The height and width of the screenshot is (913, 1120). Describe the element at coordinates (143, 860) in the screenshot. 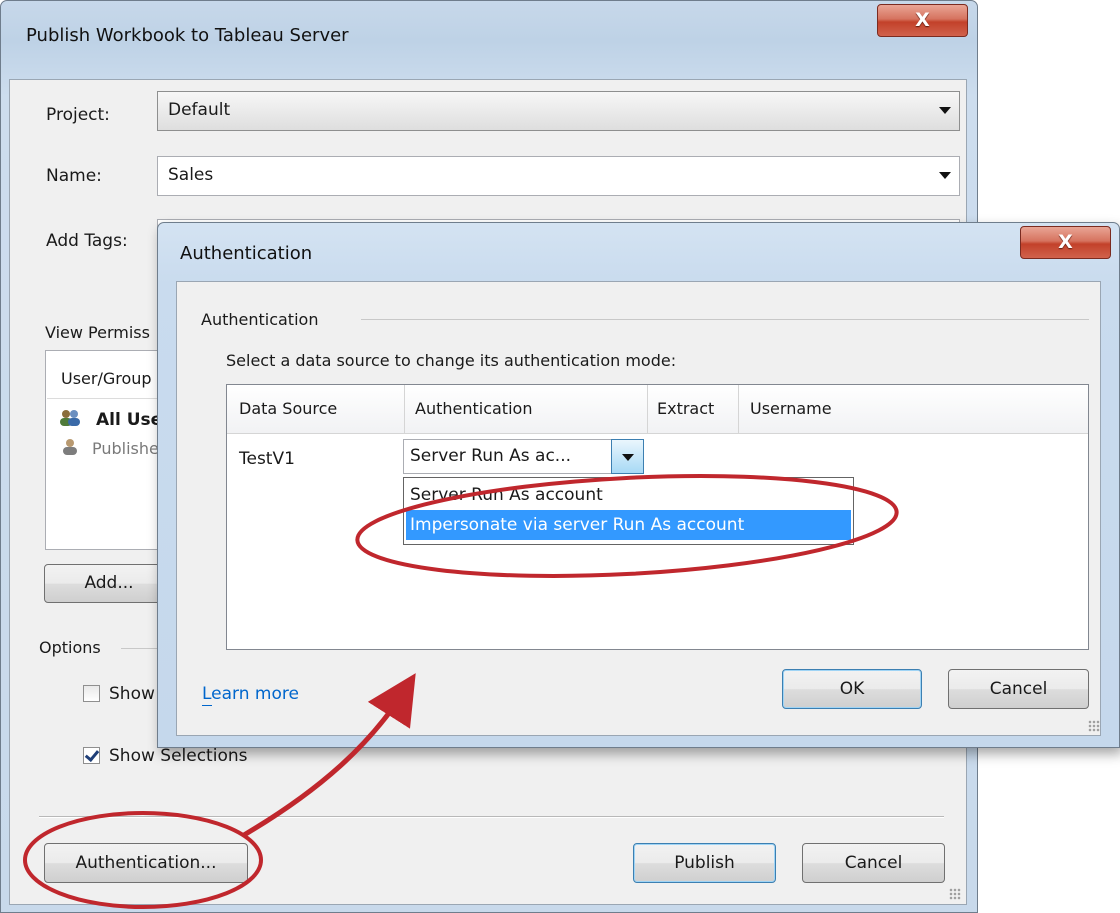

I see `highlight-ellipse-authentication-button` at that location.